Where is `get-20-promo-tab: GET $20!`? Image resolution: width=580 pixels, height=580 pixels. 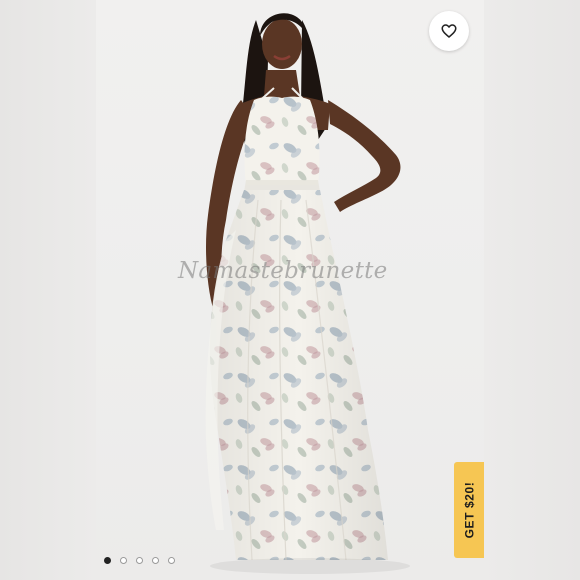
get-20-promo-tab: GET $20! is located at coordinates (469, 510).